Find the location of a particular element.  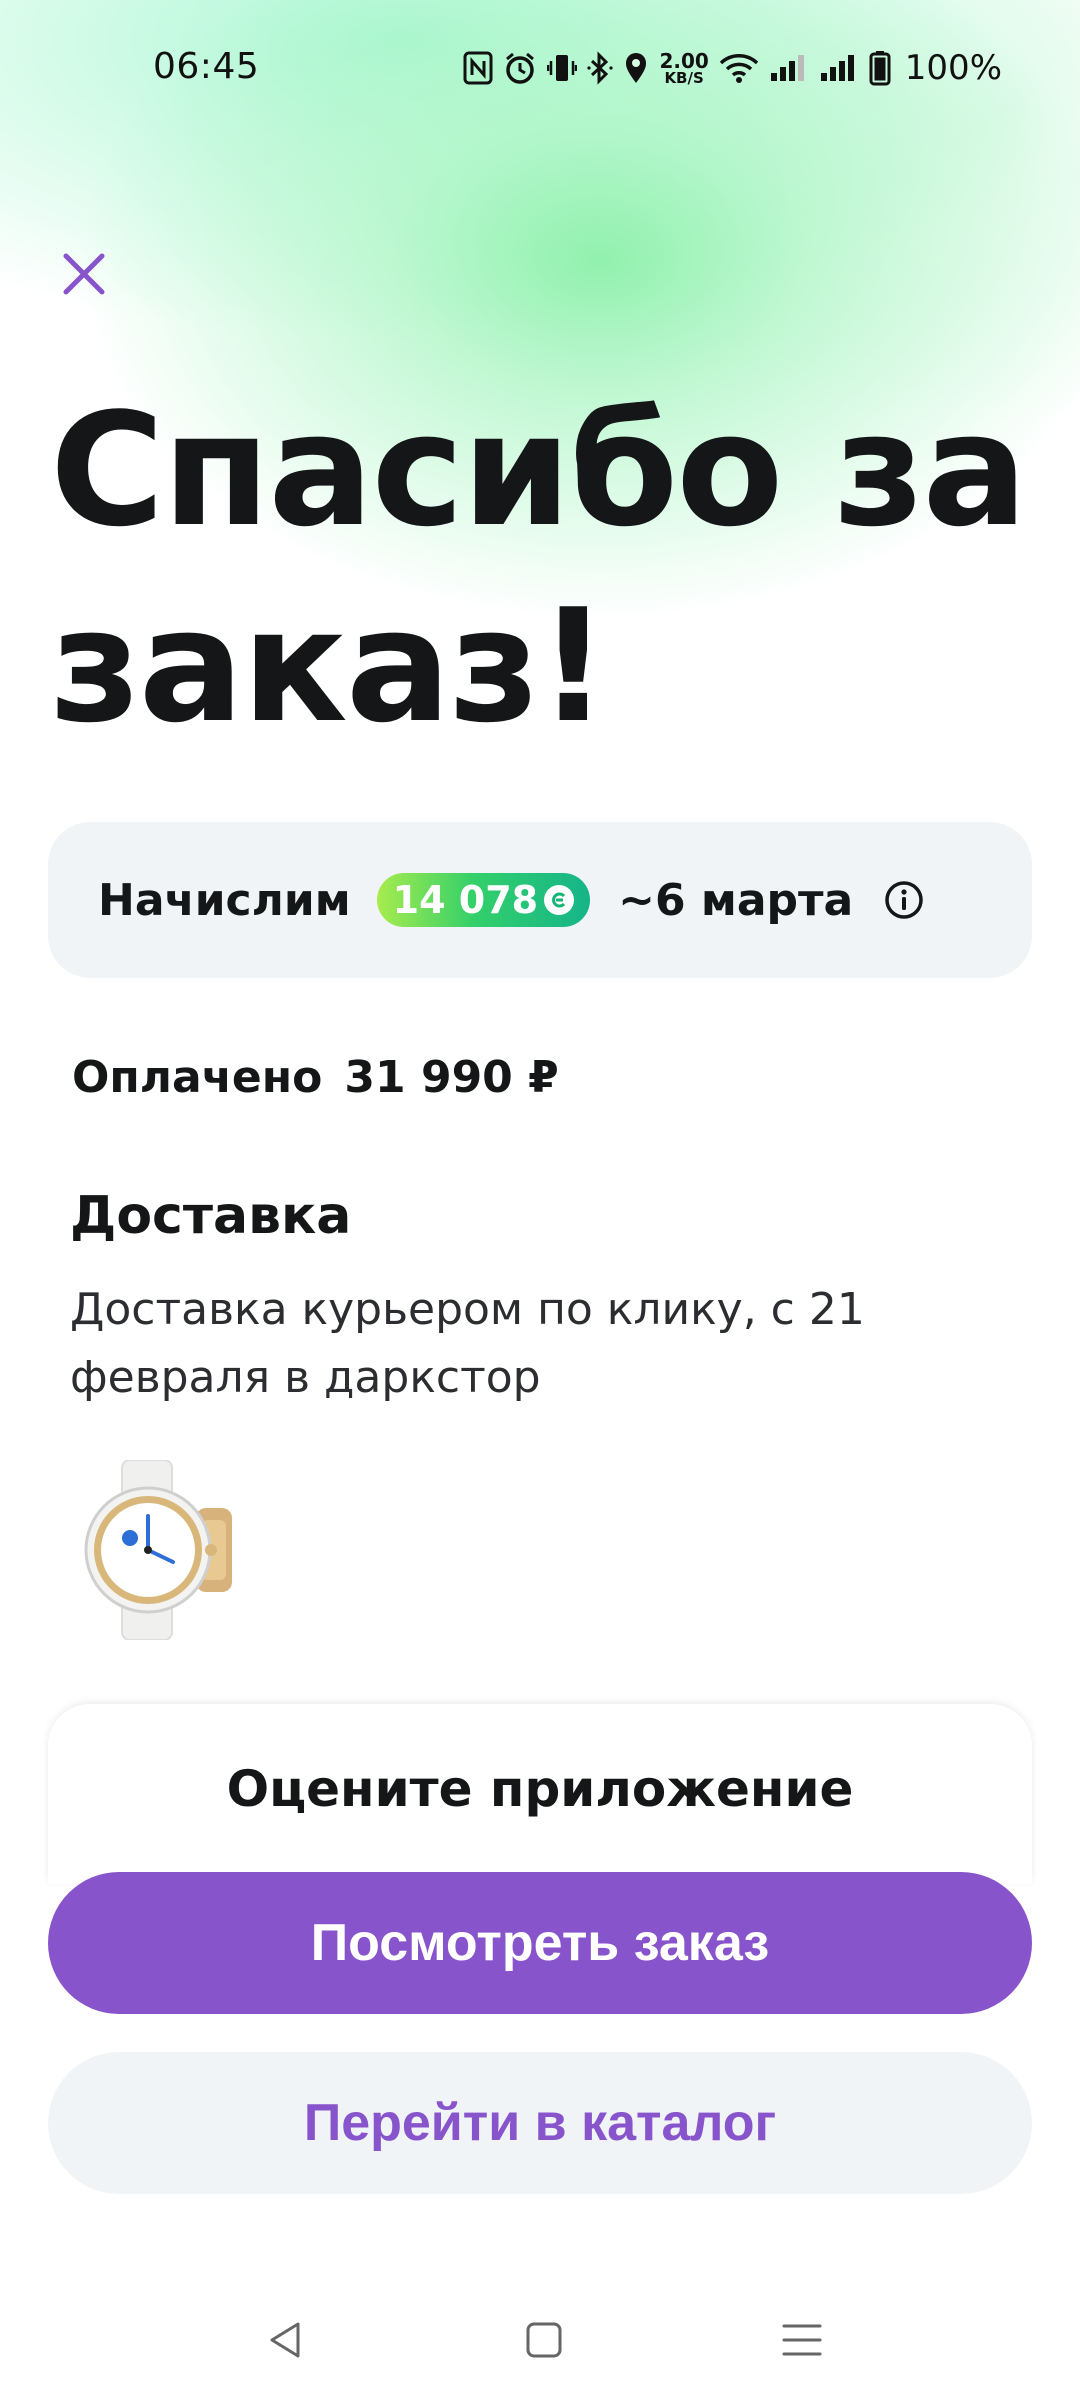

page-title: Спасибо за заказ! is located at coordinates (539, 568).